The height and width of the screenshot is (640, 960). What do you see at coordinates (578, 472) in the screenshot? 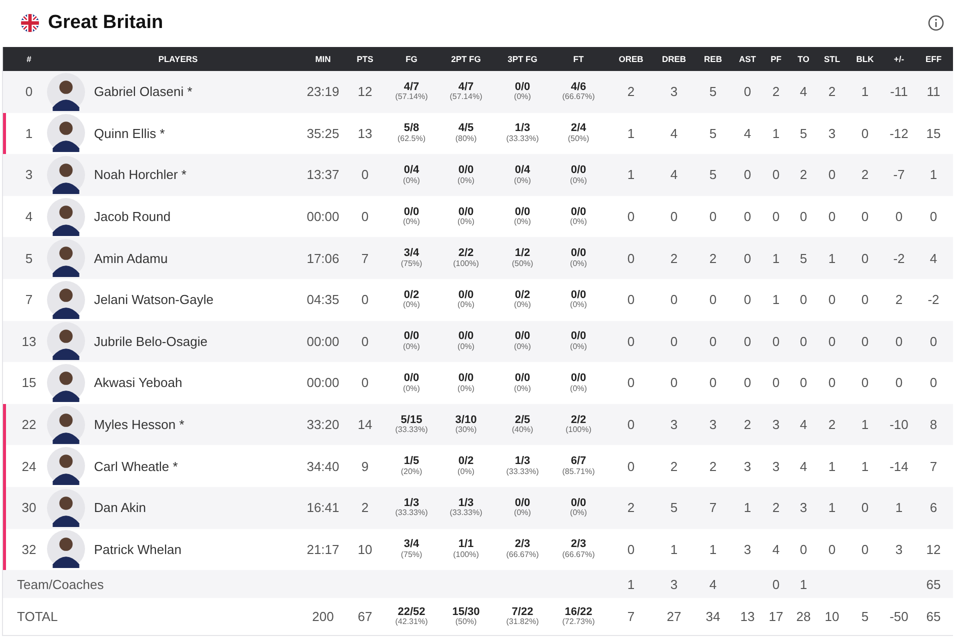
I see `shot-percentage: (85.71%)` at bounding box center [578, 472].